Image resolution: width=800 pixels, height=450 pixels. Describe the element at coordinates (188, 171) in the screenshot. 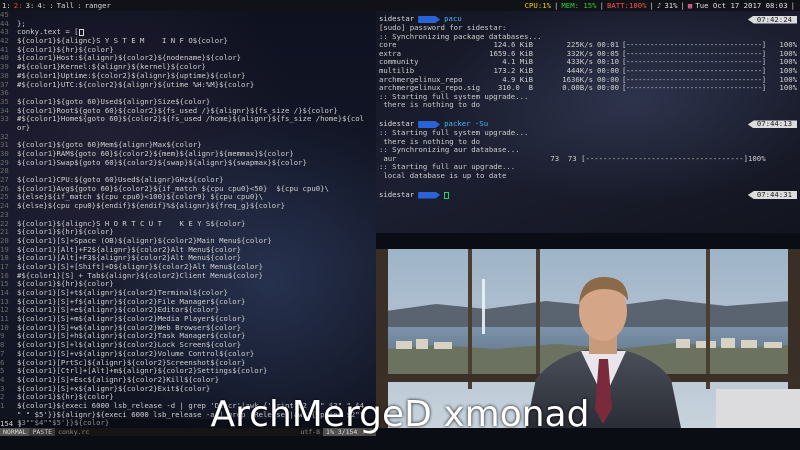

I see `code-line: 28` at that location.